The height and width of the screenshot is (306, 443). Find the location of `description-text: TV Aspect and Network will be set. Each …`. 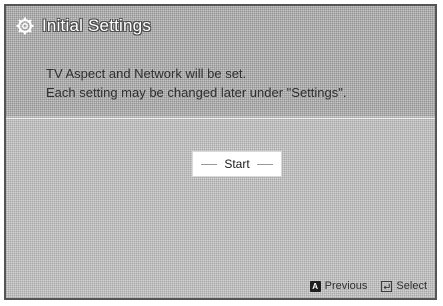

description-text: TV Aspect and Network will be set. Each … is located at coordinates (196, 83).